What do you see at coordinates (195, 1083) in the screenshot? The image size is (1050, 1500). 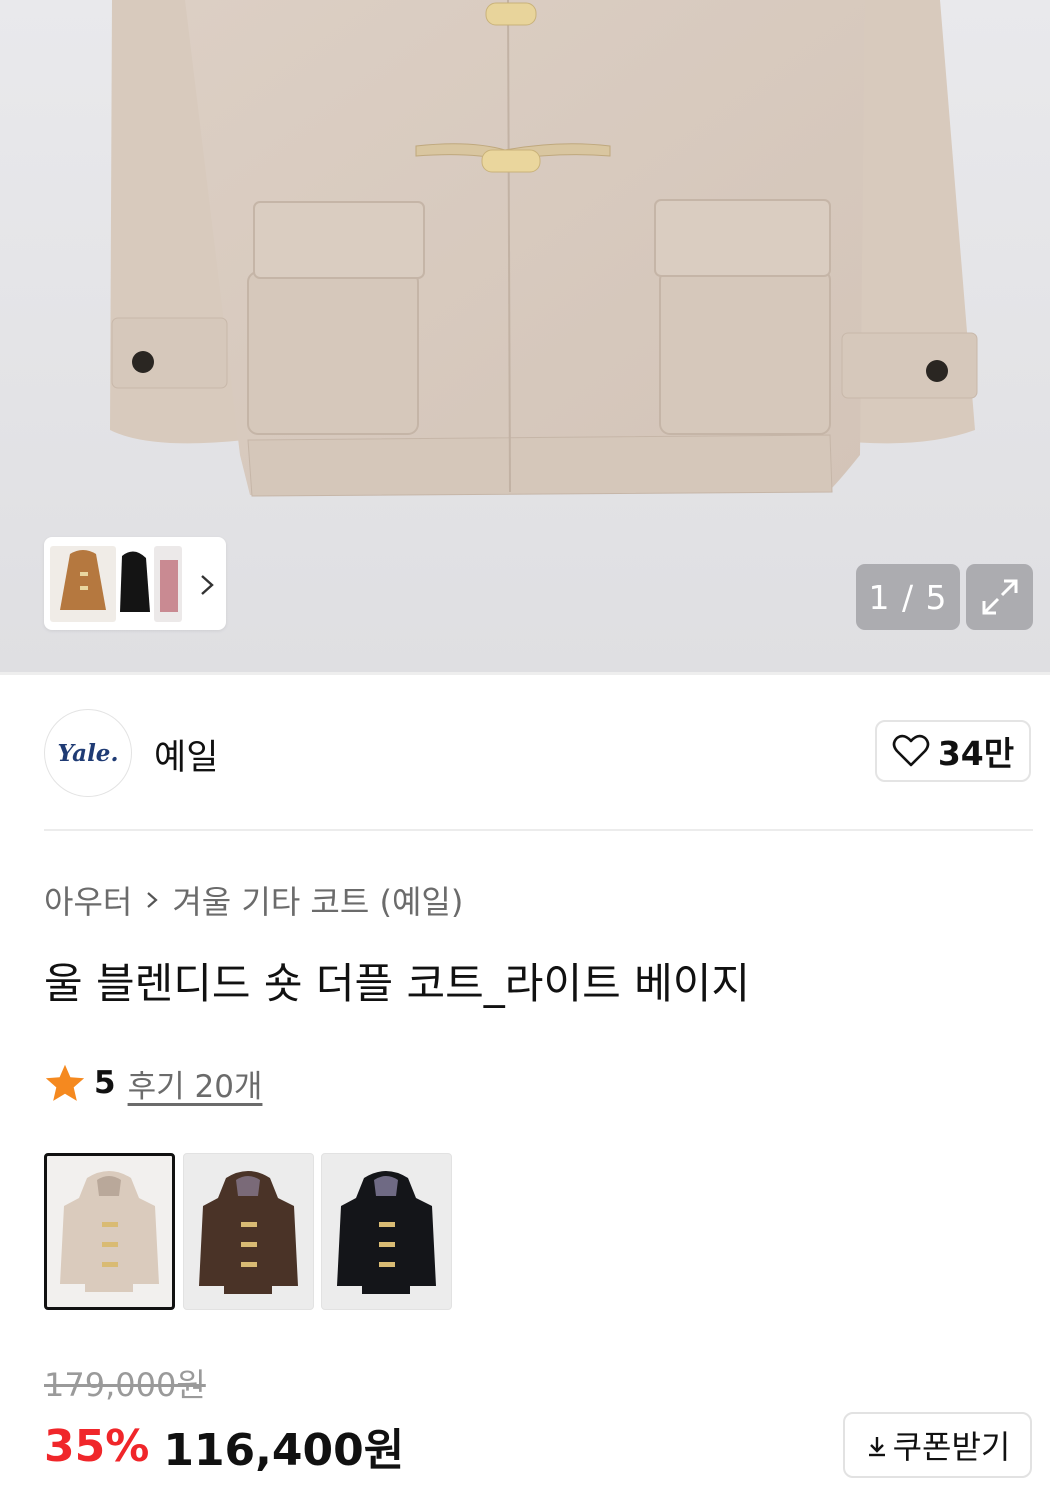 I see `review-count-link: 후기 20개` at bounding box center [195, 1083].